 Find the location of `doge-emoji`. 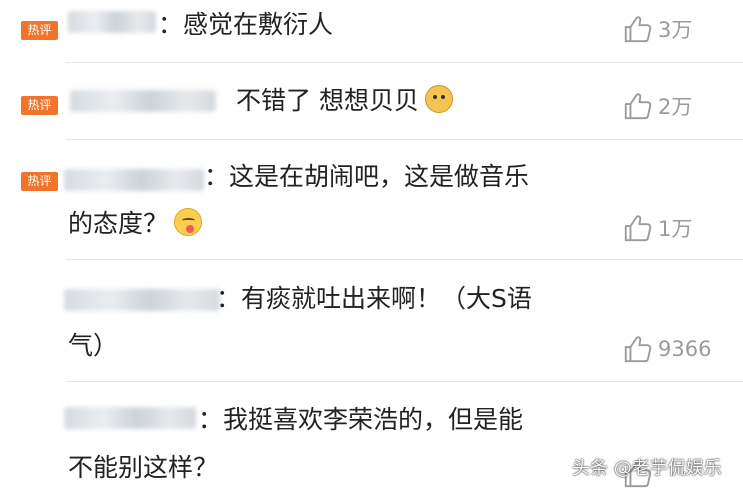

doge-emoji is located at coordinates (438, 99).